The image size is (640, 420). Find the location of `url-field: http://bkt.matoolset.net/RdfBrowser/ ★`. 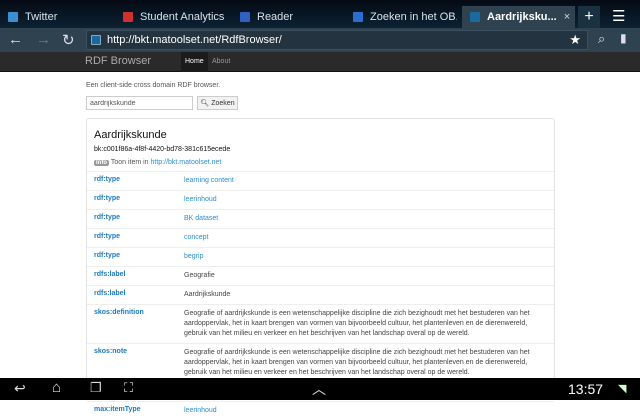

url-field: http://bkt.matoolset.net/RdfBrowser/ ★ is located at coordinates (337, 40).